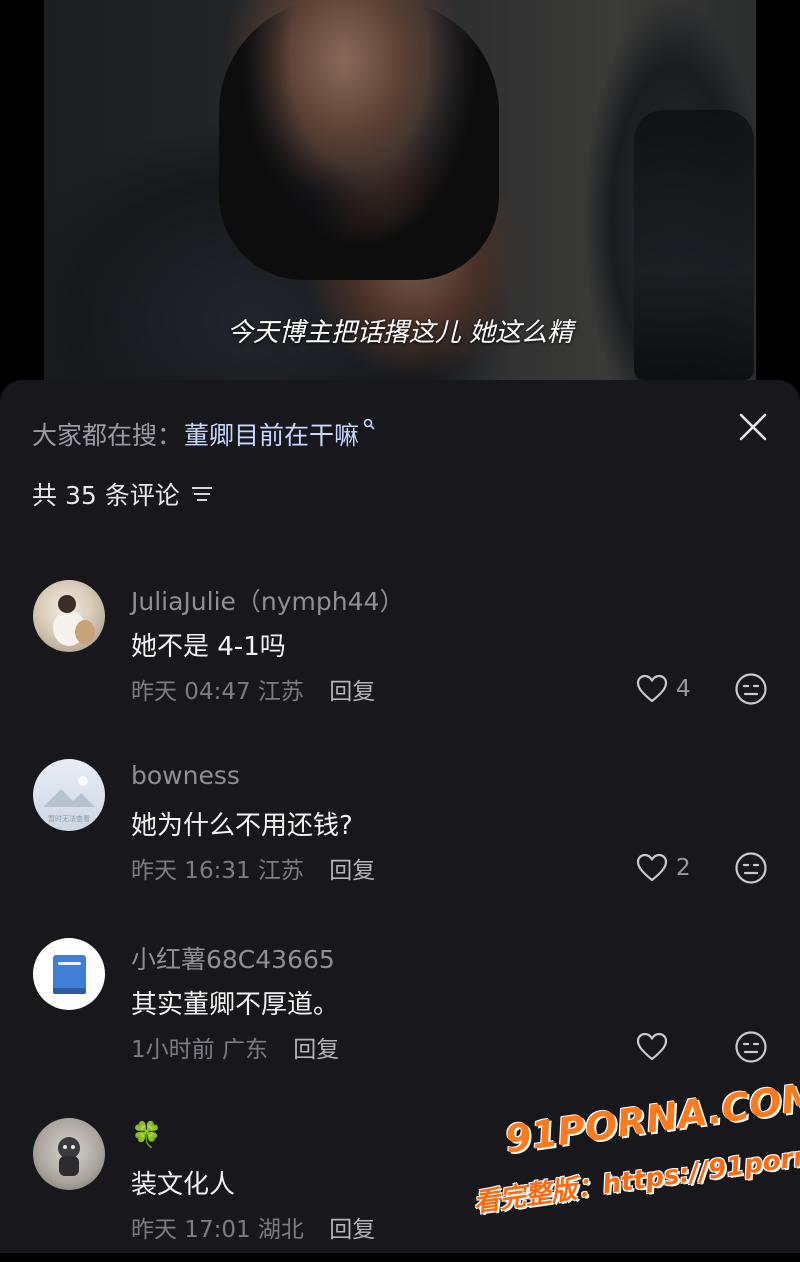  What do you see at coordinates (191, 1230) in the screenshot?
I see `comment-time: 昨天 17:01` at bounding box center [191, 1230].